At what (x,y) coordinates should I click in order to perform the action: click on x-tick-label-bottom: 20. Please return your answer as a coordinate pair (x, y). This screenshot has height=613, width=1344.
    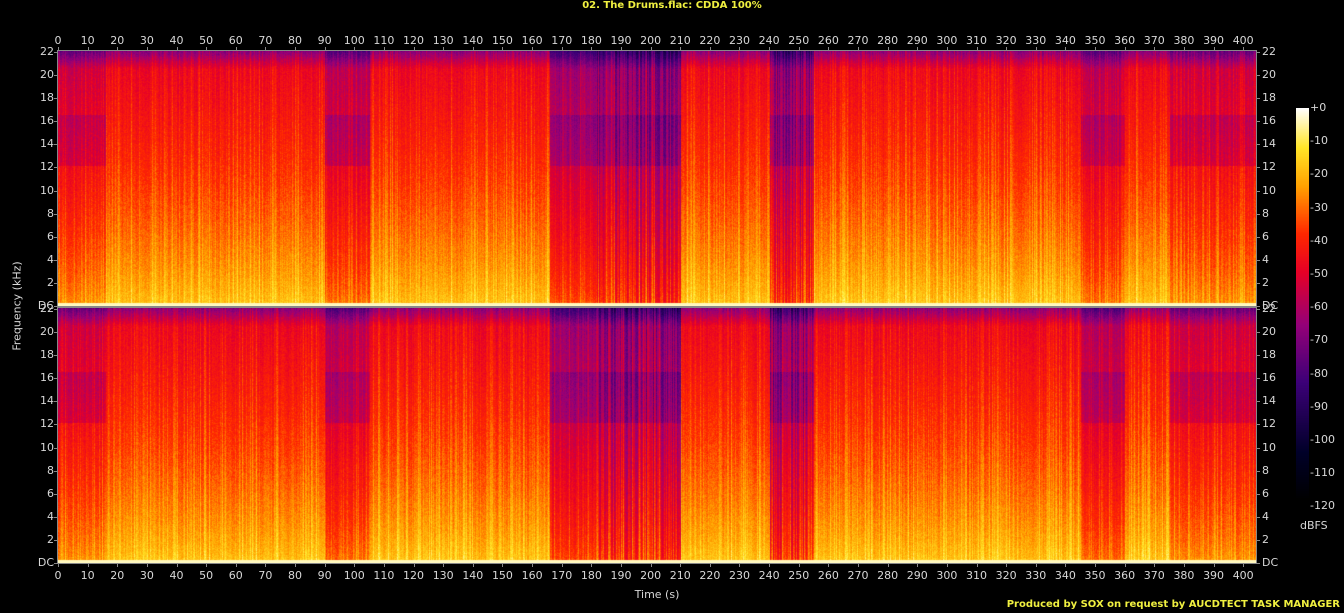
    Looking at the image, I should click on (117, 575).